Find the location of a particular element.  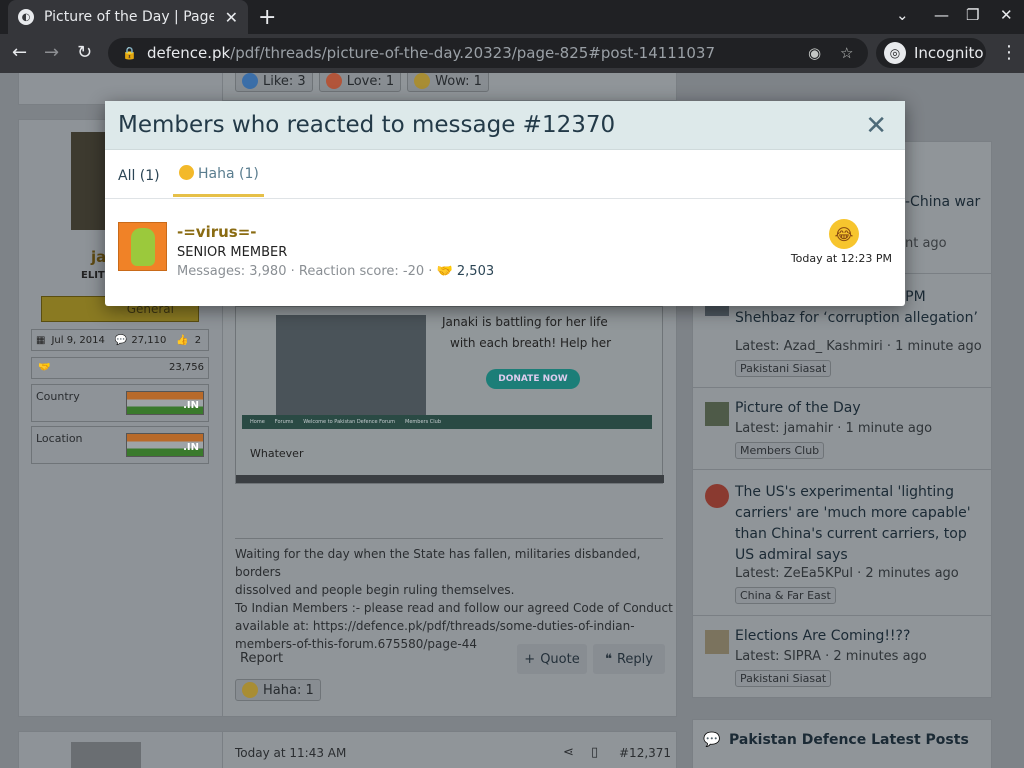

reply-button: ❝ Reply is located at coordinates (629, 659).